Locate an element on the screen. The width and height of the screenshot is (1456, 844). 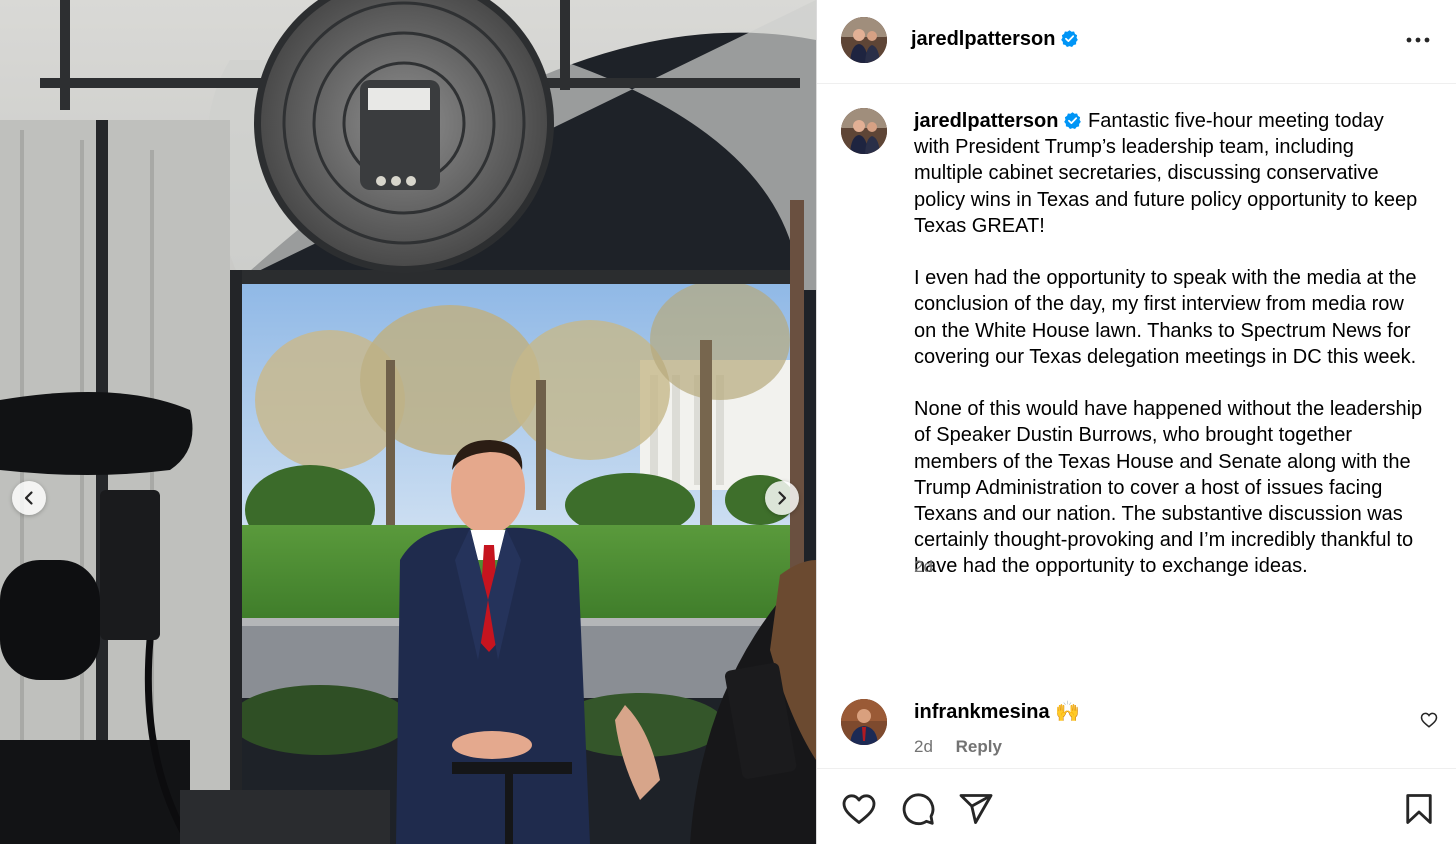
comment-content: infrankmesina 🙌 is located at coordinates (997, 711).